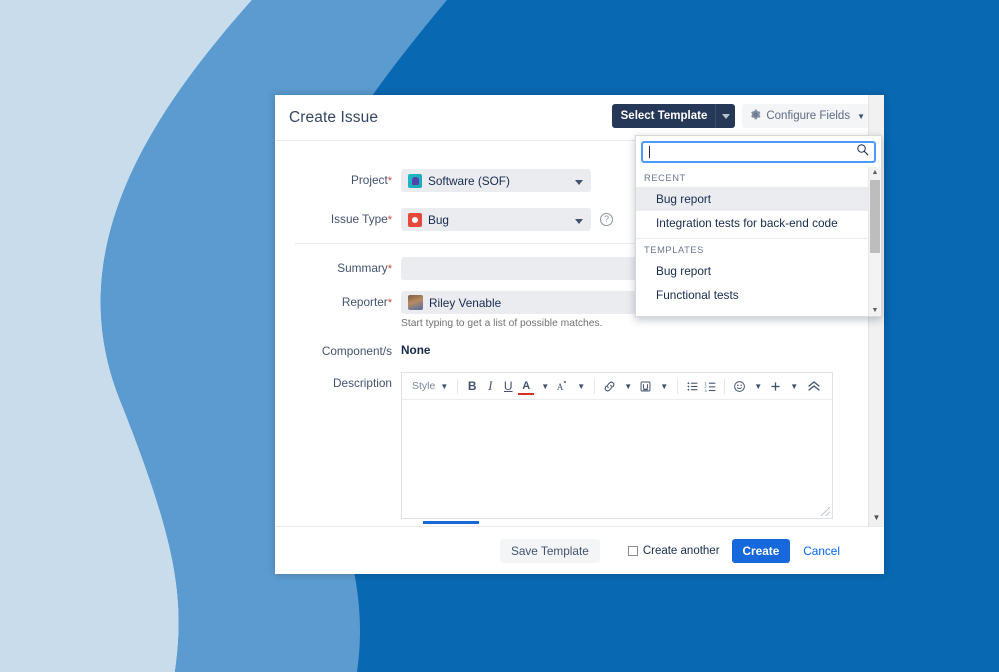  Describe the element at coordinates (645, 386) in the screenshot. I see `mention-icon` at that location.